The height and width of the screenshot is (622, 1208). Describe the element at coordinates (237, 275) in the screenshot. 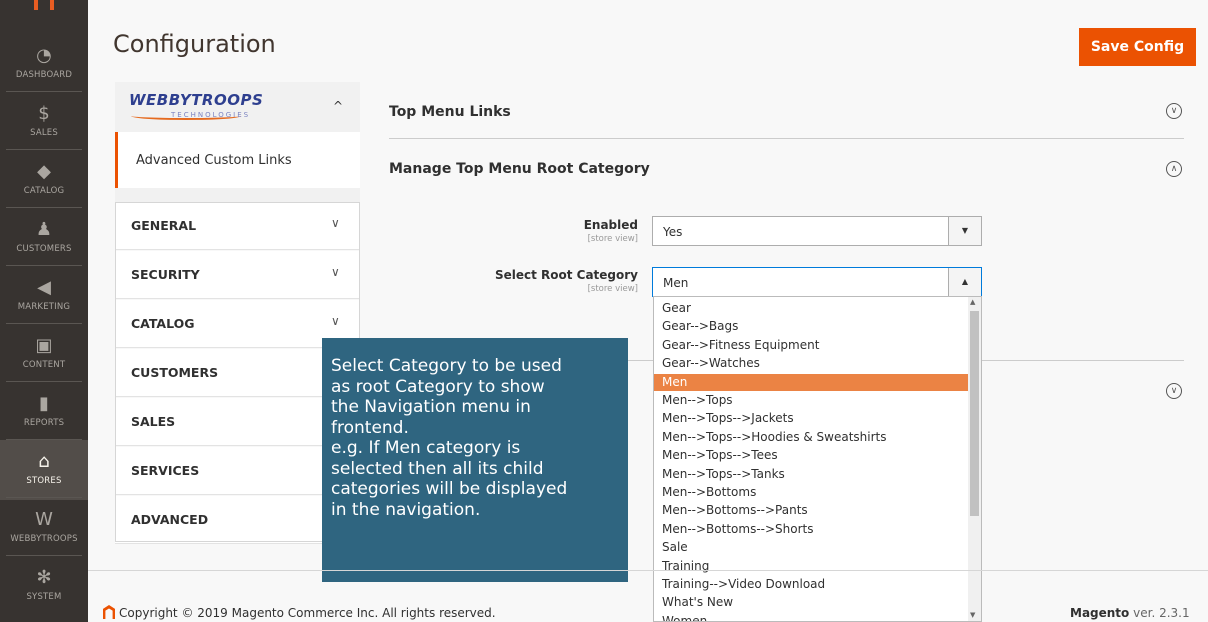

I see `tab-security: SECURITY ∨` at that location.